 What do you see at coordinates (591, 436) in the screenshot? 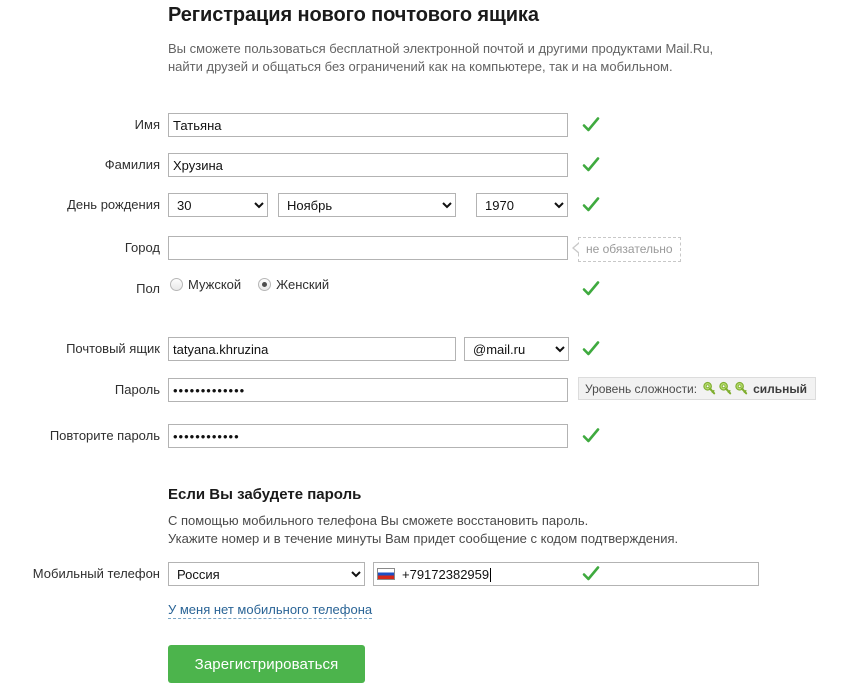
I see `password-repeat-valid-icon` at bounding box center [591, 436].